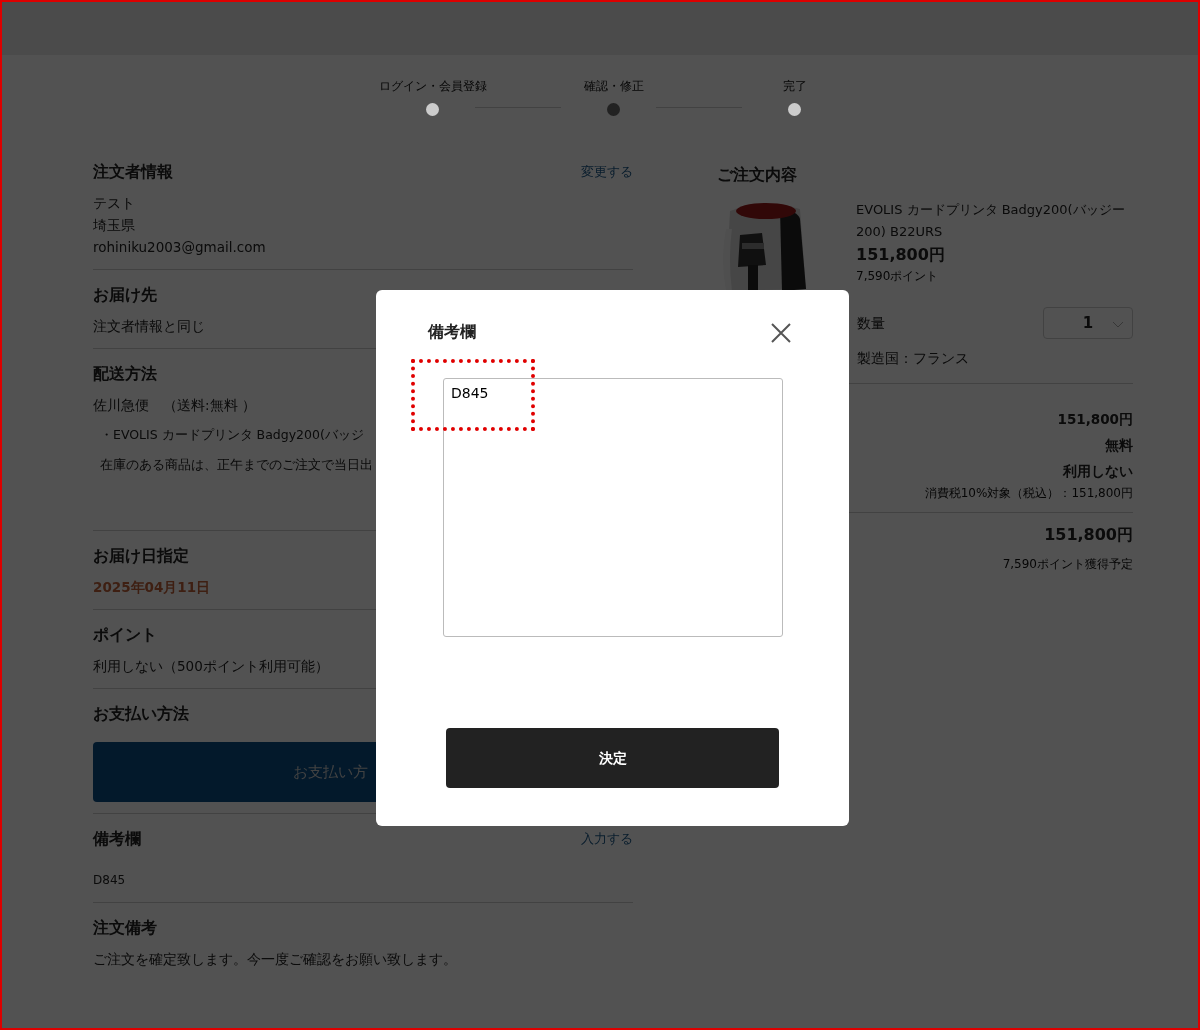 Image resolution: width=1200 pixels, height=1030 pixels. I want to click on section-title: 注文備考, so click(125, 928).